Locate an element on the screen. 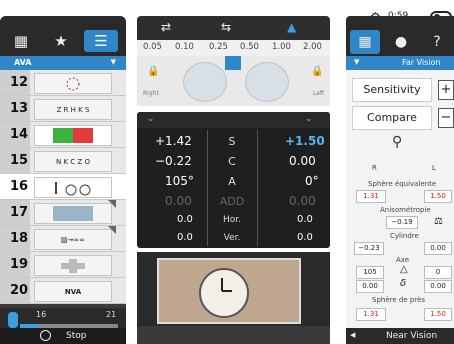 The image size is (454, 344). help-icon: ? is located at coordinates (437, 42).